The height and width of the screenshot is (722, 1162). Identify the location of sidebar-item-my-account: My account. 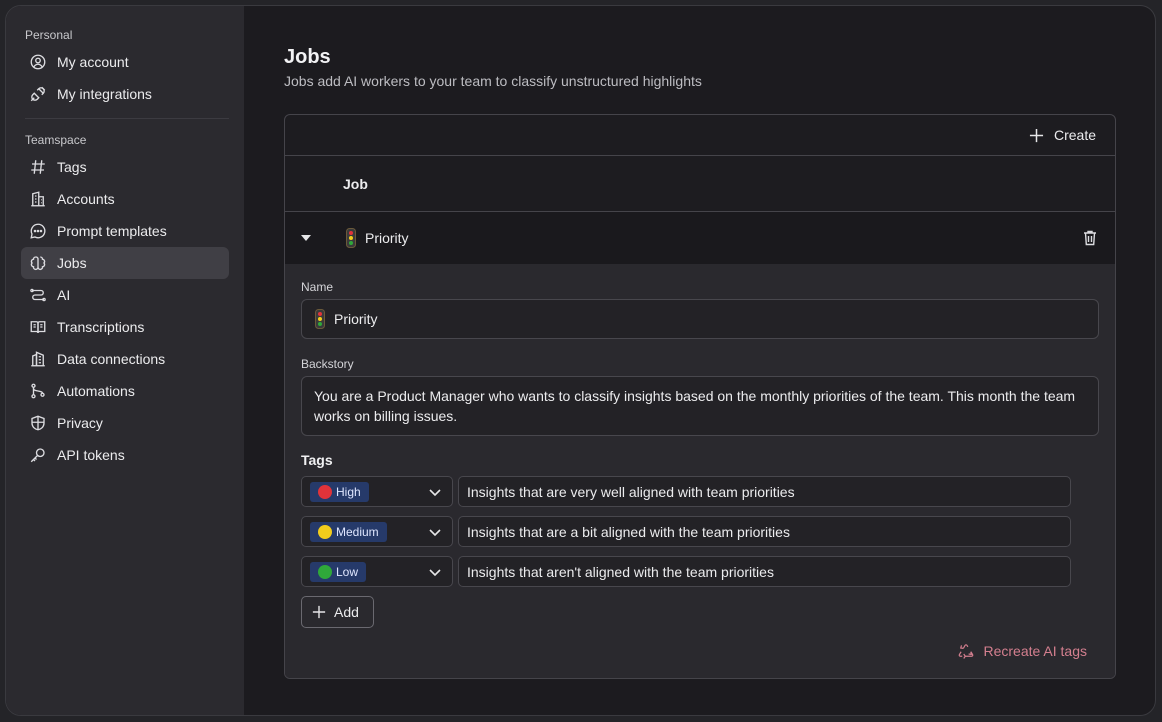
(125, 62).